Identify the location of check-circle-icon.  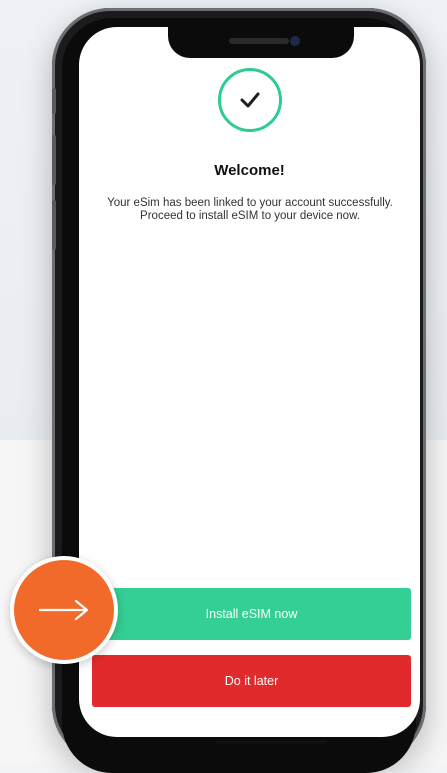
(250, 100).